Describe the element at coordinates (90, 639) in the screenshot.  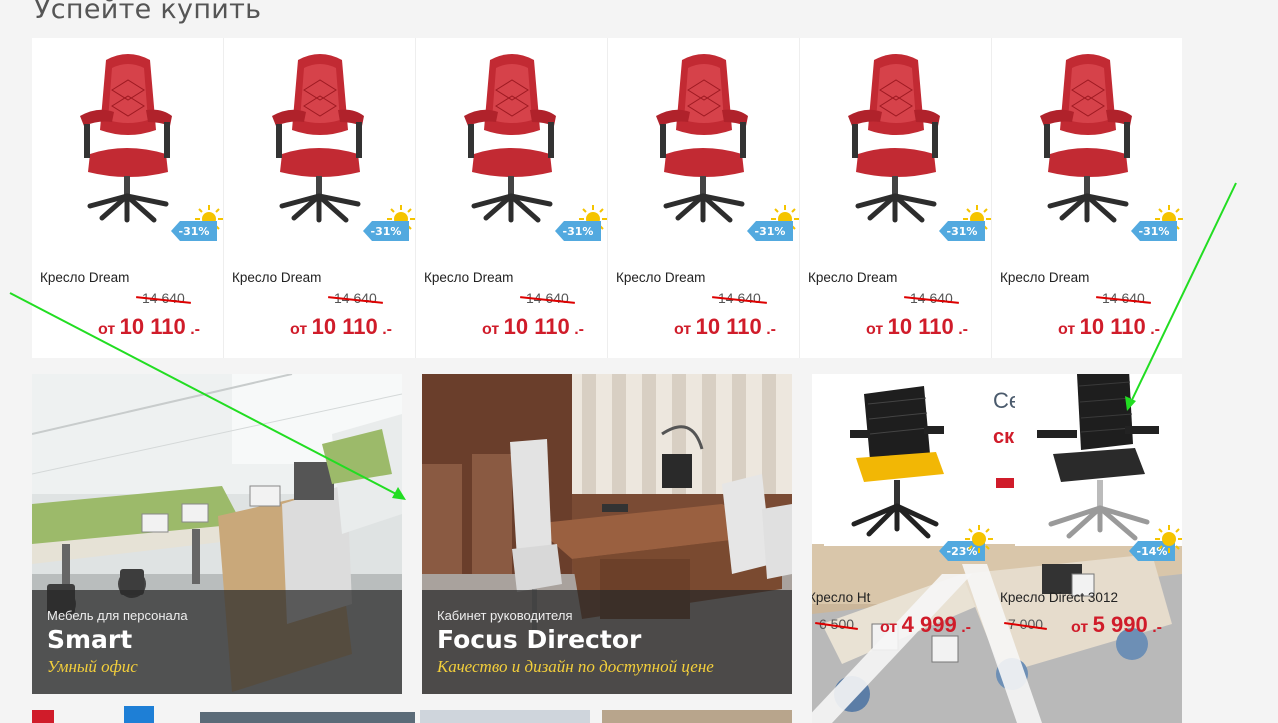
I see `banner-title: Smart` at that location.